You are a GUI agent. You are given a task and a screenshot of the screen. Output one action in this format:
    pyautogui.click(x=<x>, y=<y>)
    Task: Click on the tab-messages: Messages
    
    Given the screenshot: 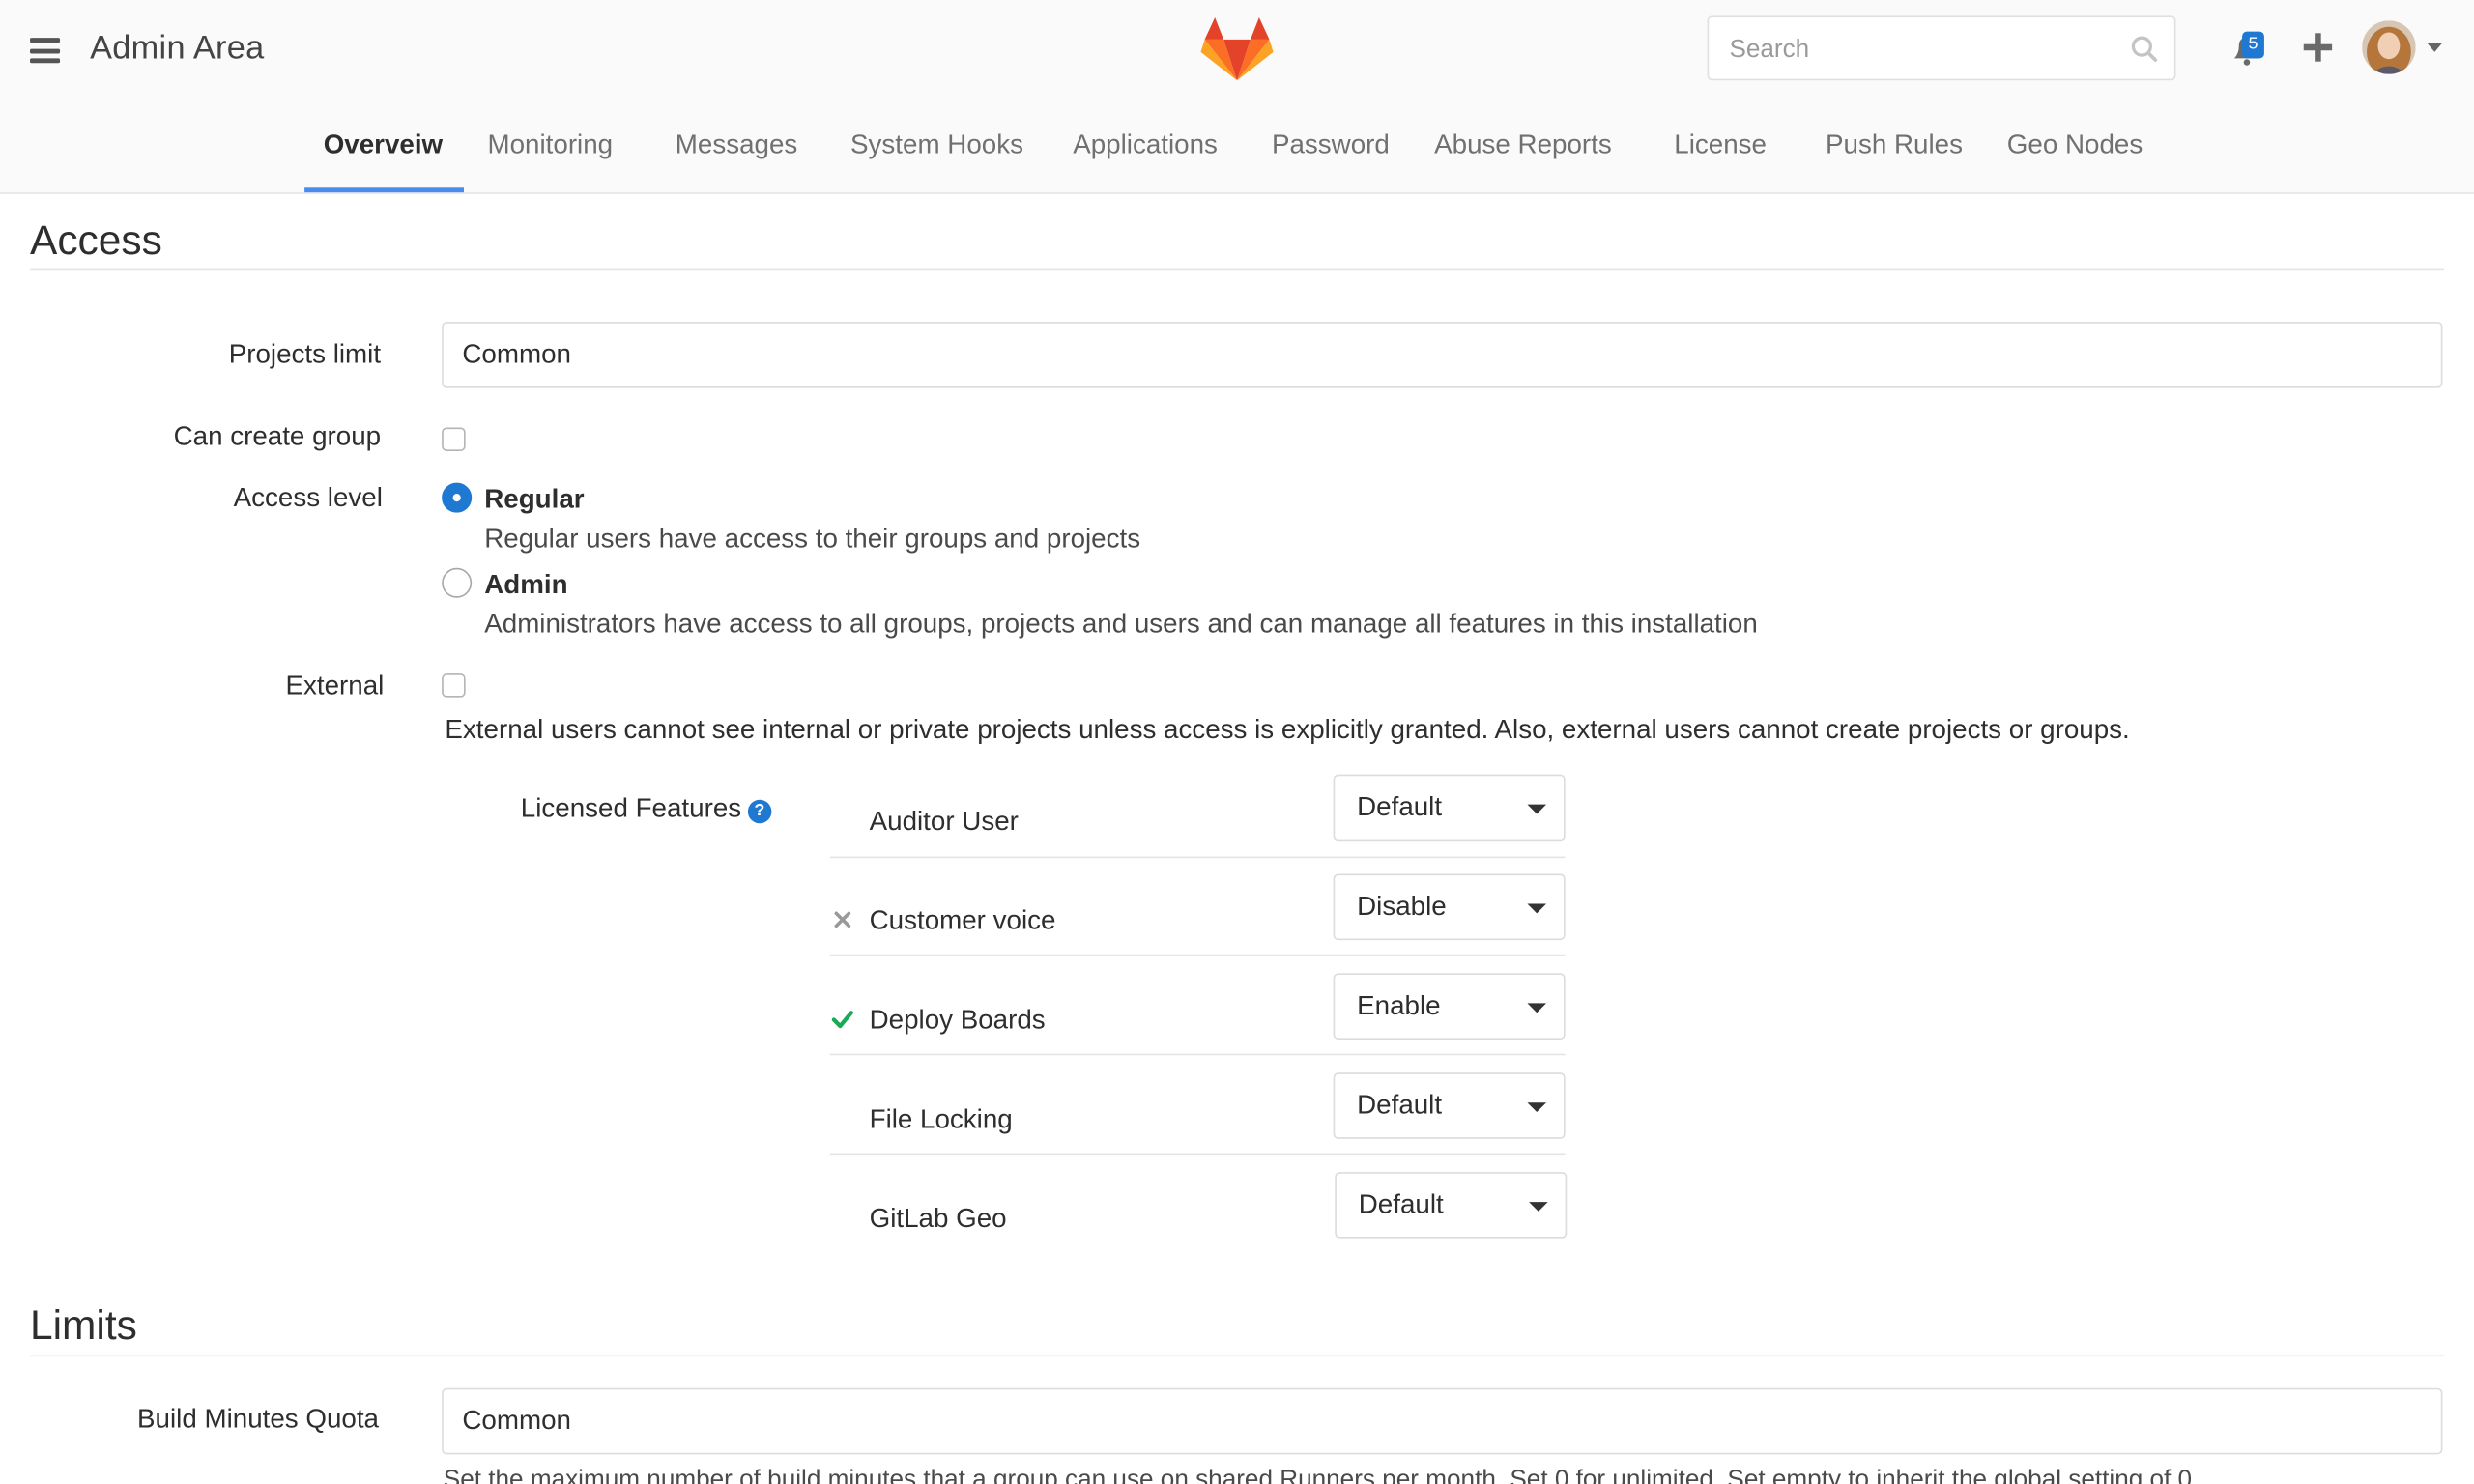 What is the action you would take?
    pyautogui.click(x=737, y=145)
    